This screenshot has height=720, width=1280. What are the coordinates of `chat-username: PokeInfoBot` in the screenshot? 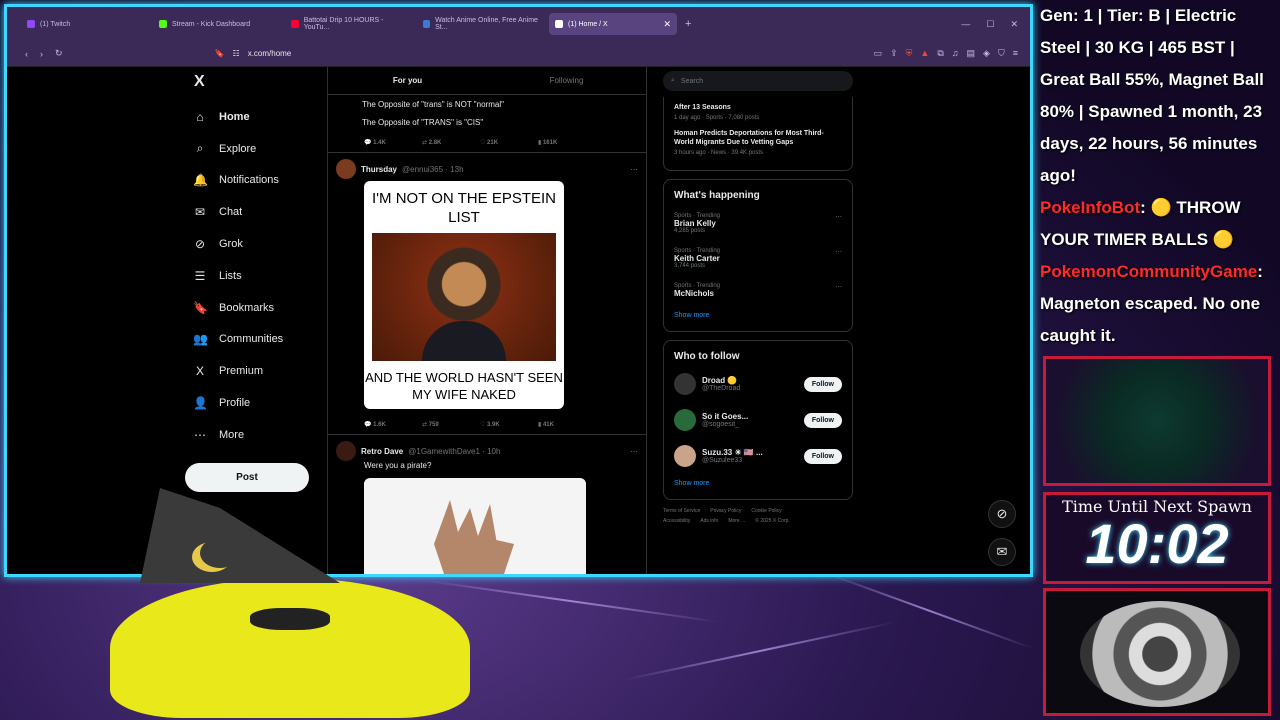 It's located at (1090, 207).